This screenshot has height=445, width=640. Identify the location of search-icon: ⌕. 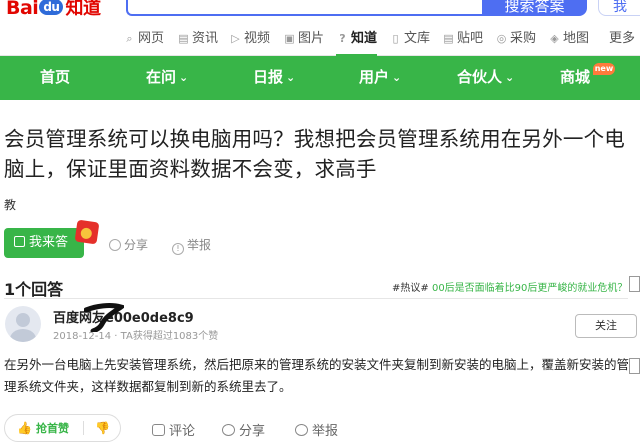
(129, 38).